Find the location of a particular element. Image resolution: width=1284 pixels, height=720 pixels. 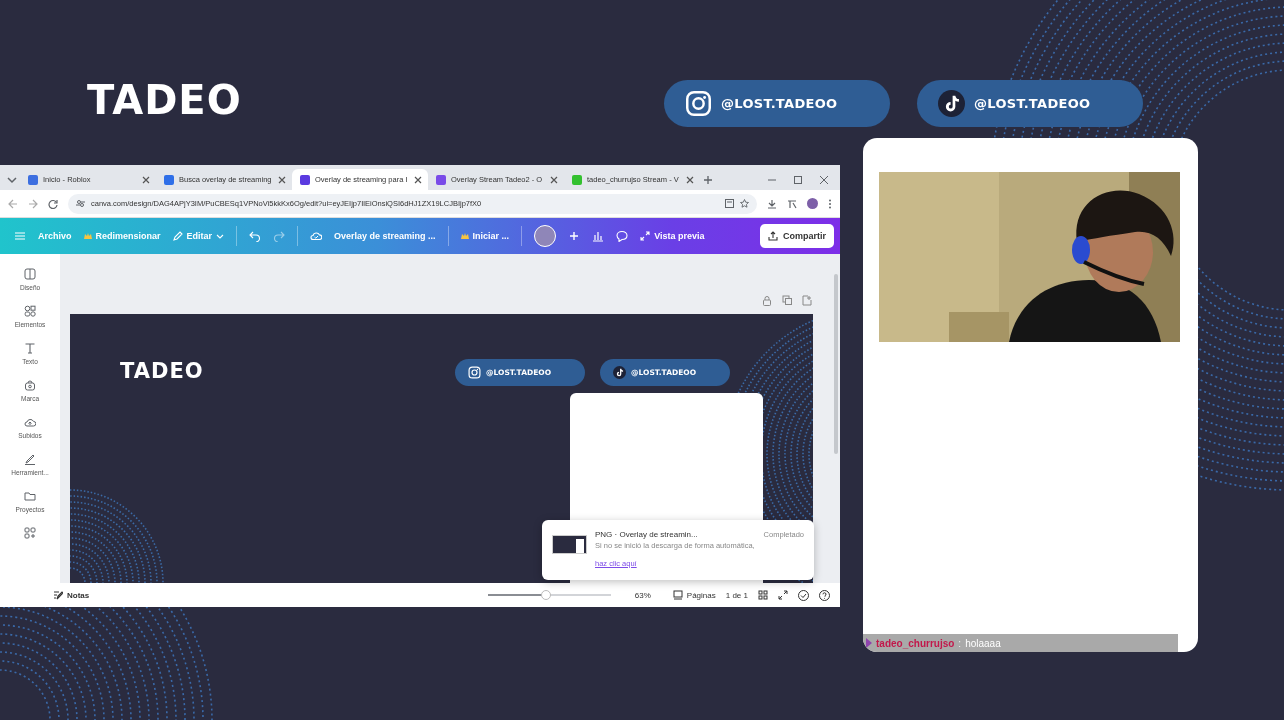

user-avatar is located at coordinates (545, 236).